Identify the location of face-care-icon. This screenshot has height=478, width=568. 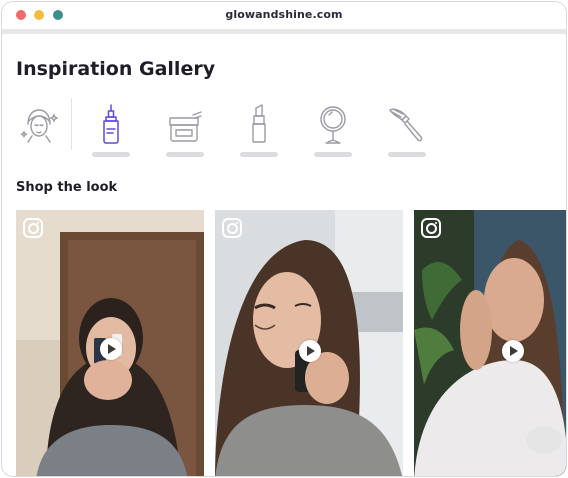
(39, 126).